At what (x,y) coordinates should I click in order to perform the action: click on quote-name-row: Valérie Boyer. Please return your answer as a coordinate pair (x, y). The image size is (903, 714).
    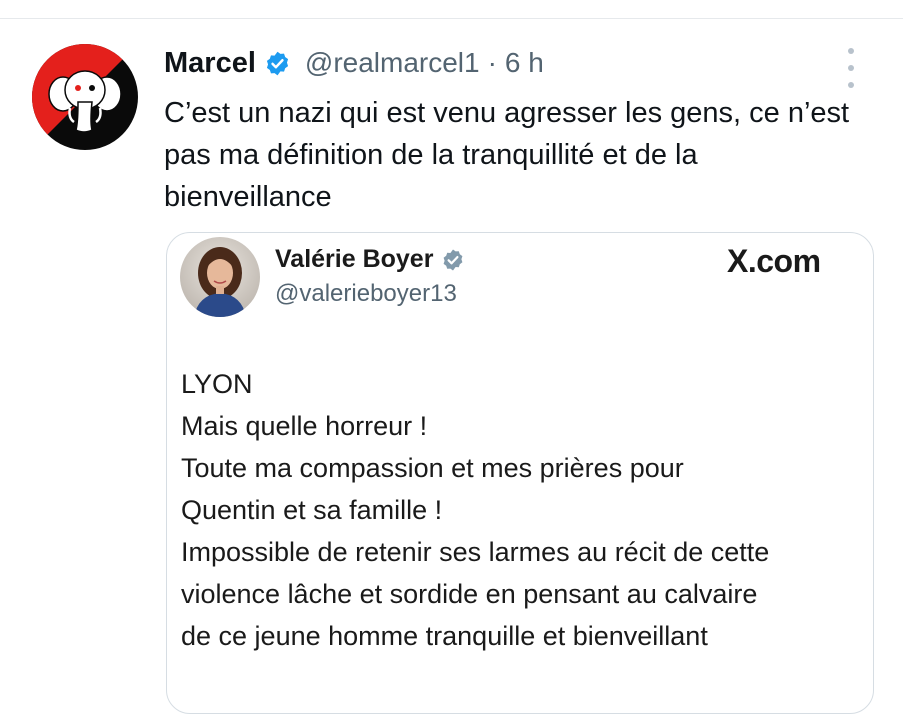
    Looking at the image, I should click on (370, 259).